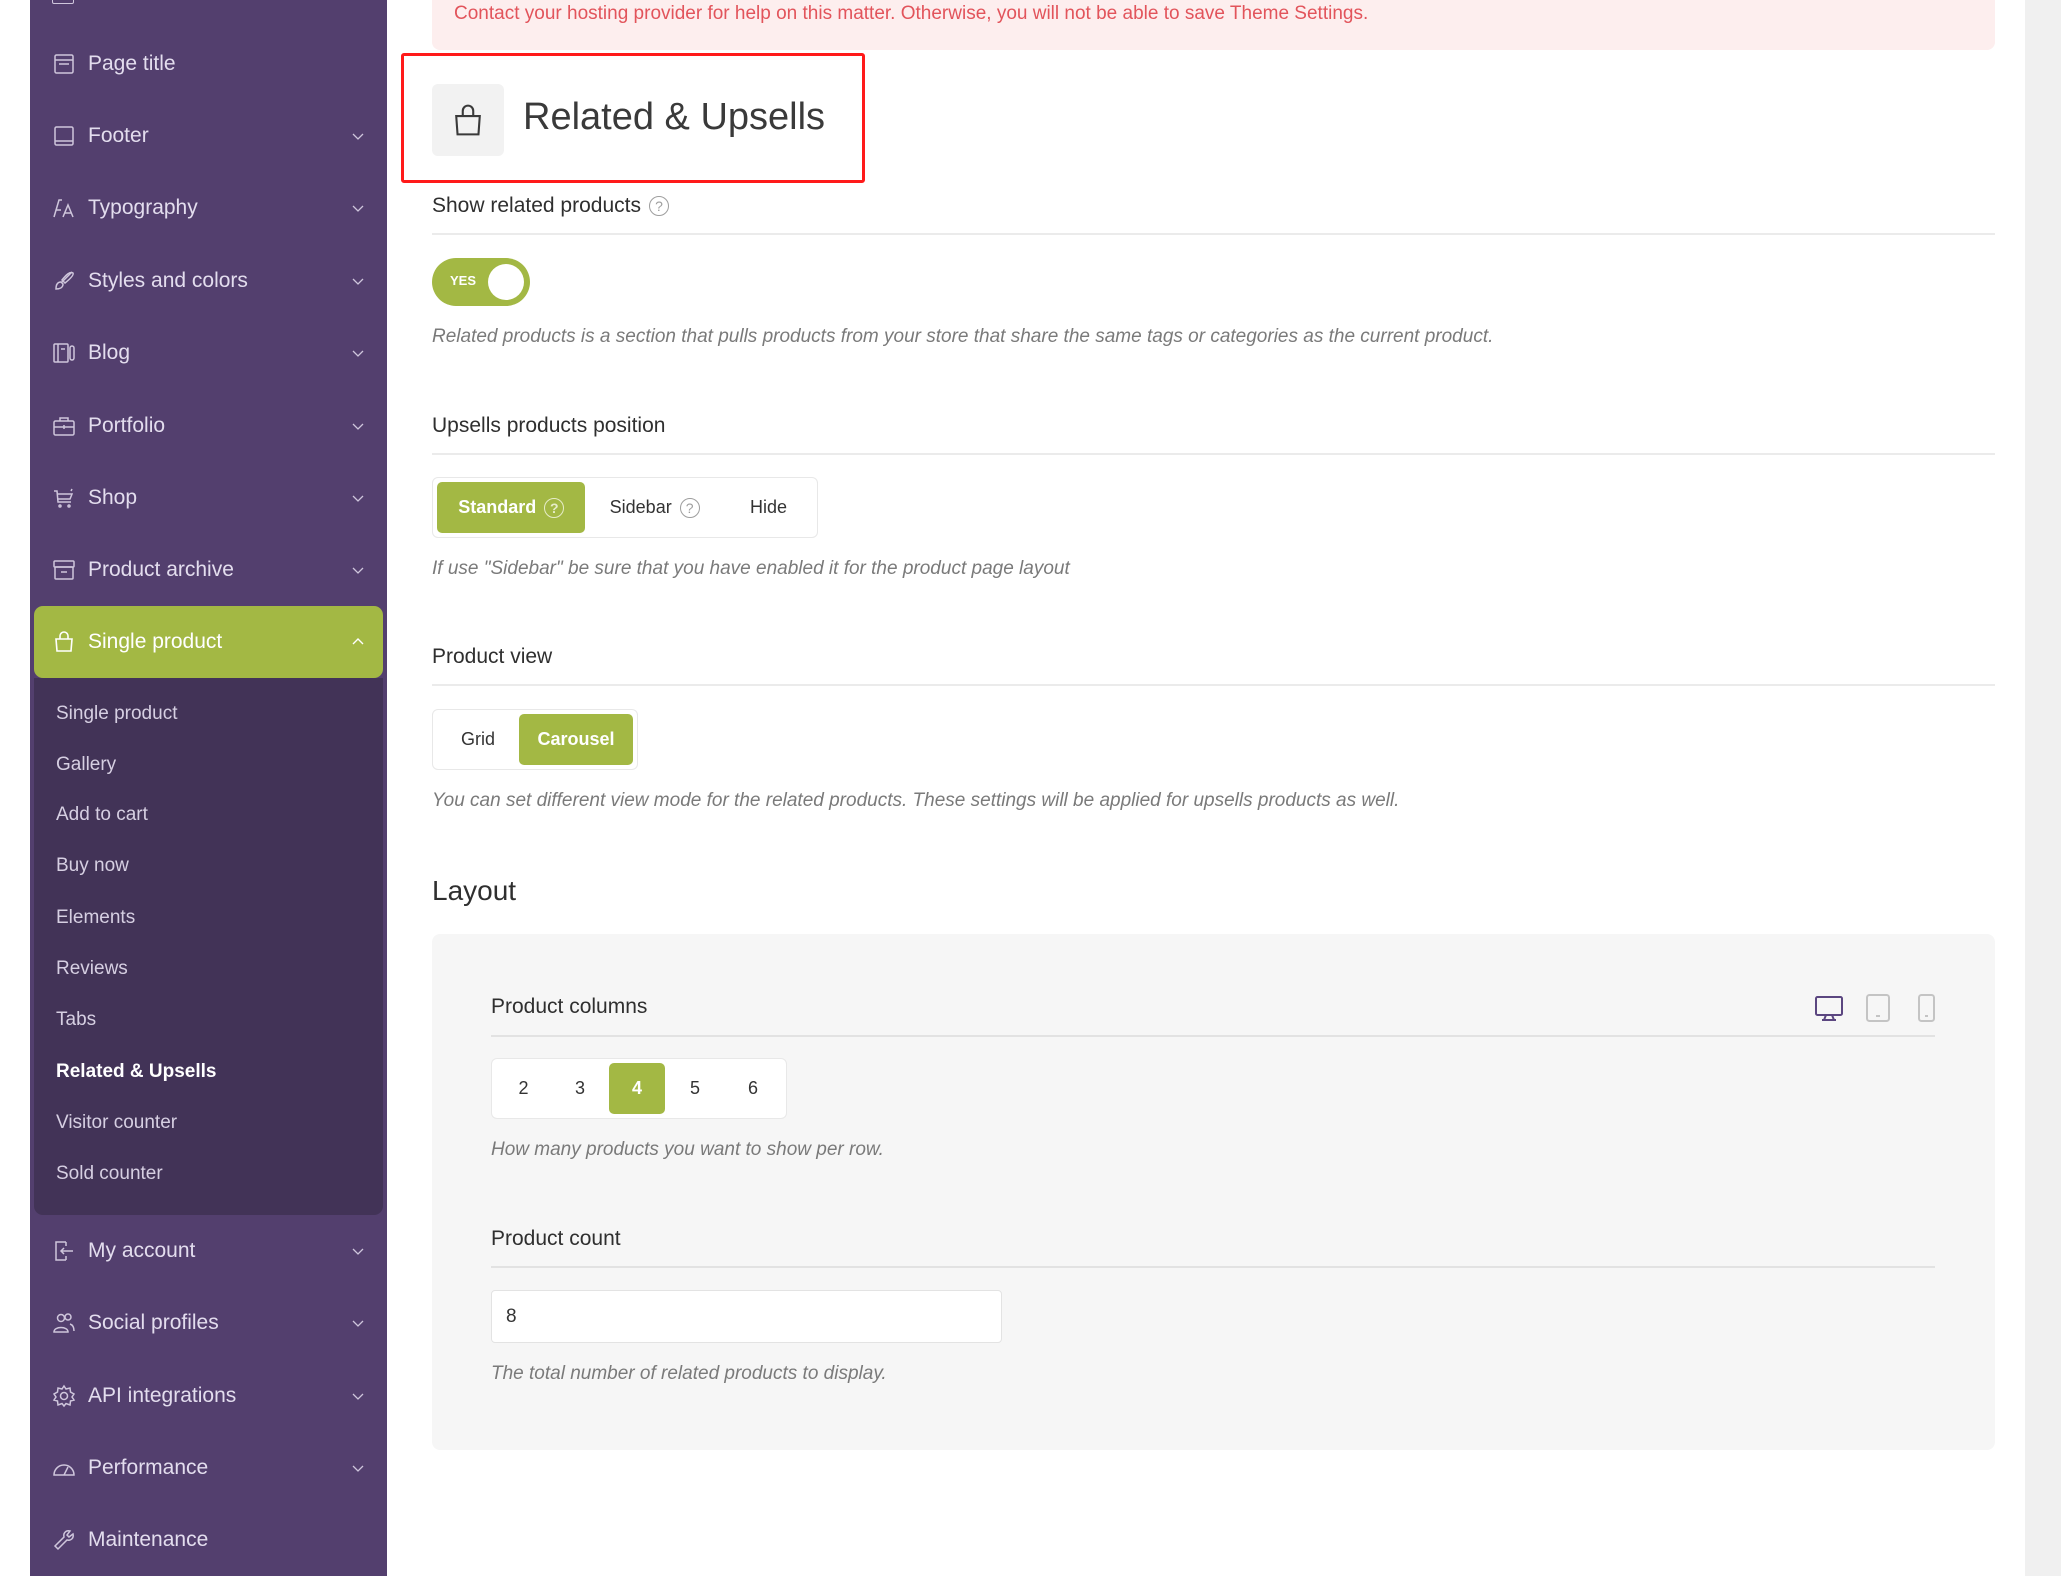  What do you see at coordinates (468, 120) in the screenshot?
I see `shopping-bag-icon` at bounding box center [468, 120].